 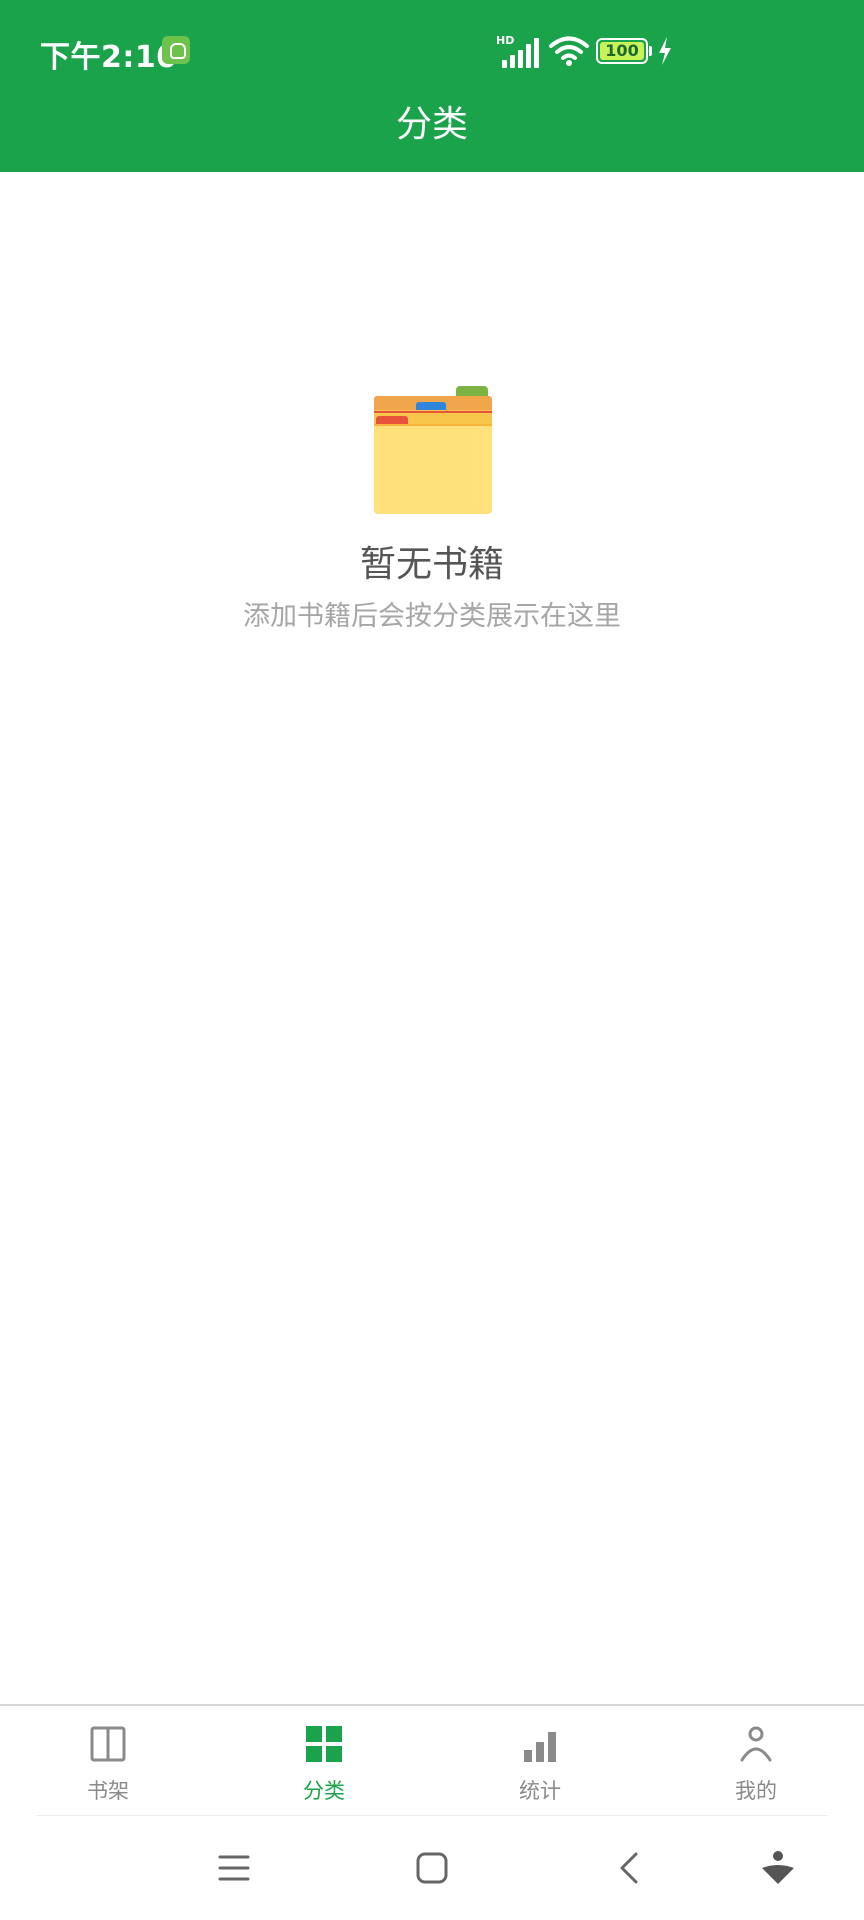 What do you see at coordinates (630, 1868) in the screenshot?
I see `back-icon` at bounding box center [630, 1868].